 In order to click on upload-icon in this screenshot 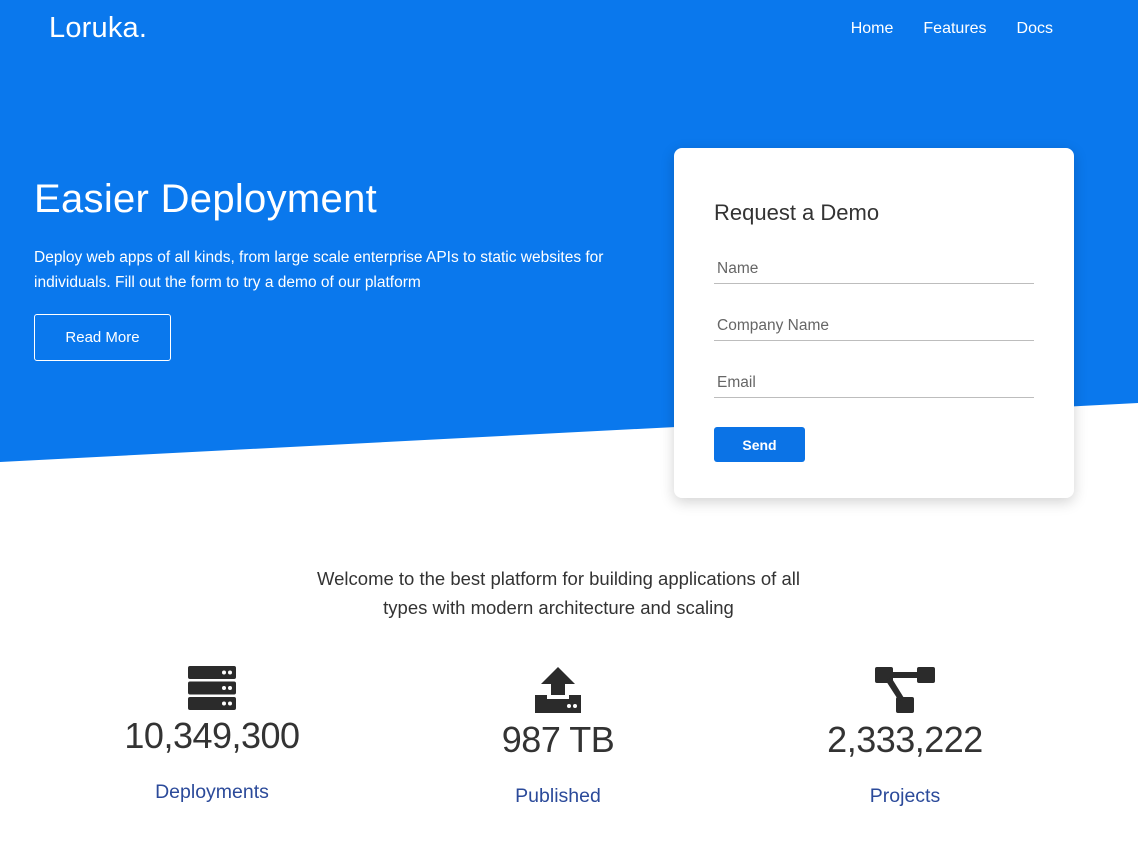, I will do `click(558, 690)`.